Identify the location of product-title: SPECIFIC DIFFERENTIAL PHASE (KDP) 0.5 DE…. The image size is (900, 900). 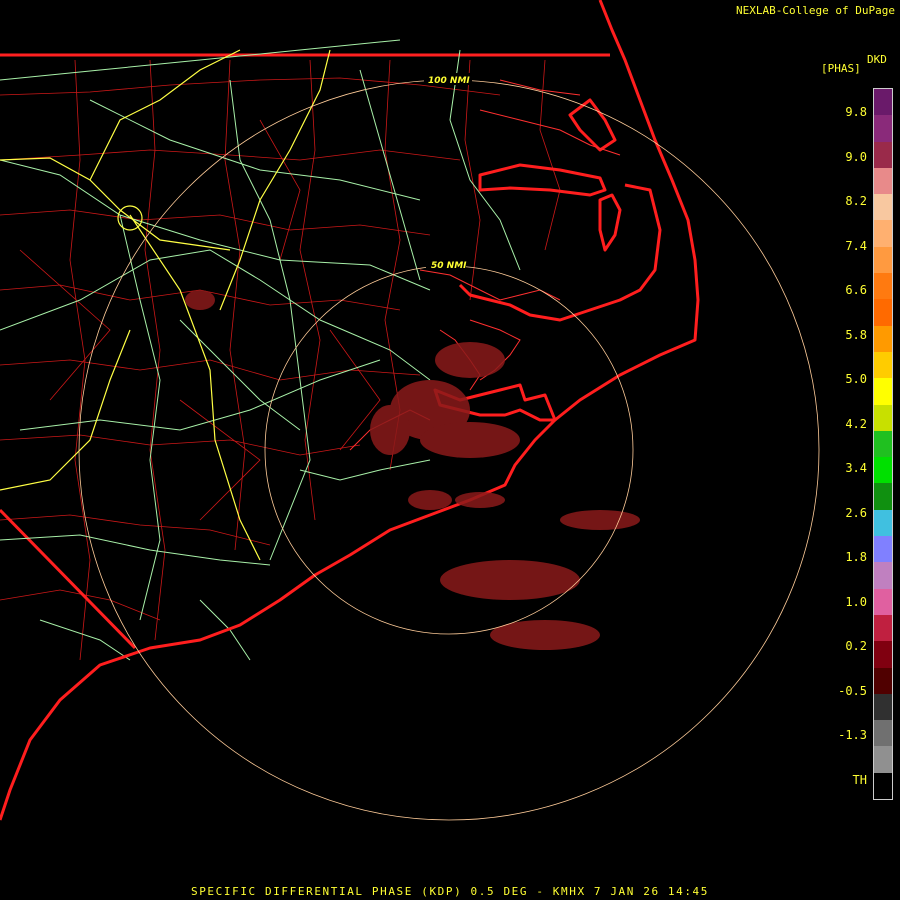
(450, 891).